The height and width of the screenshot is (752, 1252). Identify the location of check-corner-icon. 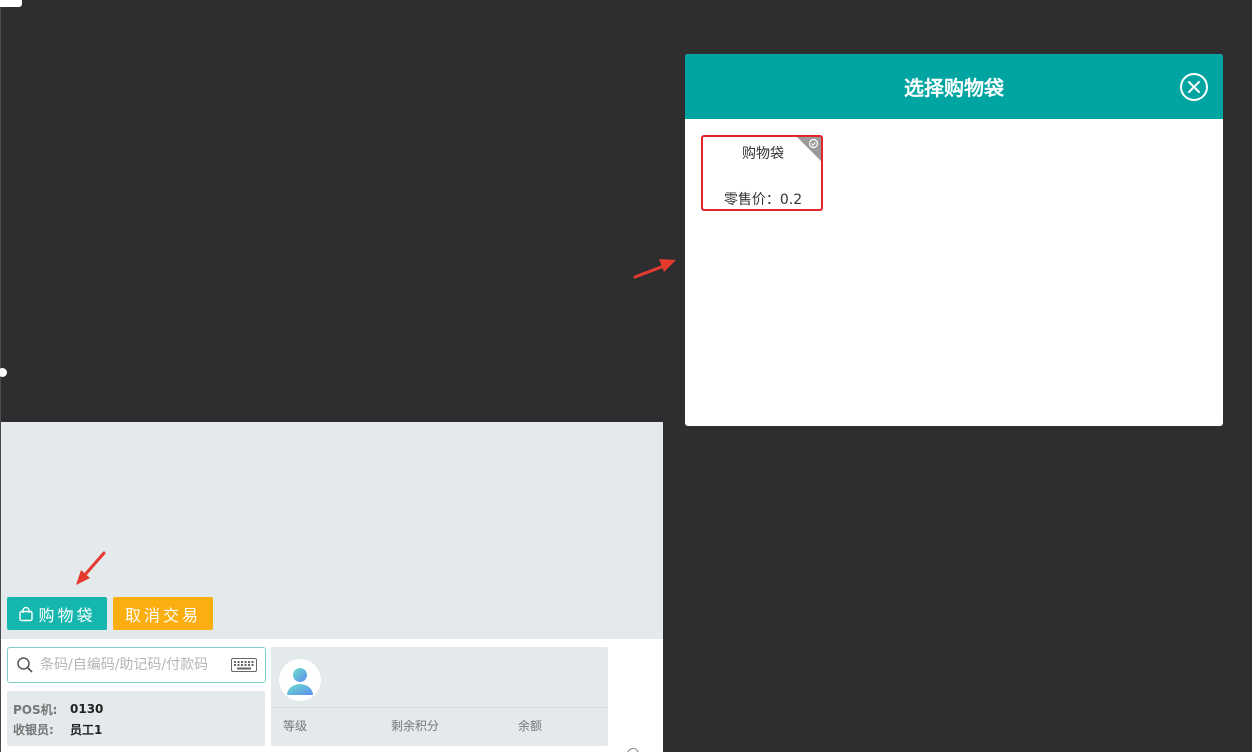
(809, 149).